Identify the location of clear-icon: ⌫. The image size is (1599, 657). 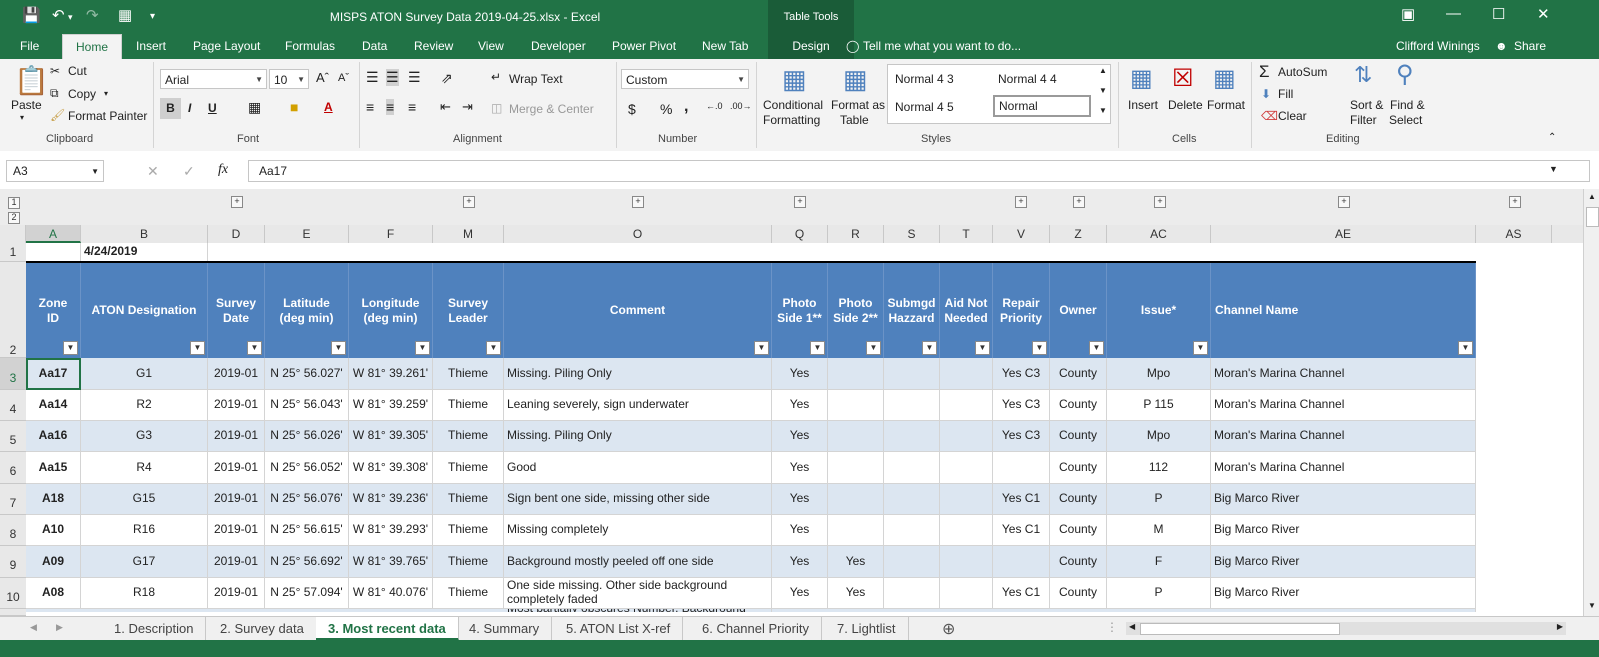
(1269, 116).